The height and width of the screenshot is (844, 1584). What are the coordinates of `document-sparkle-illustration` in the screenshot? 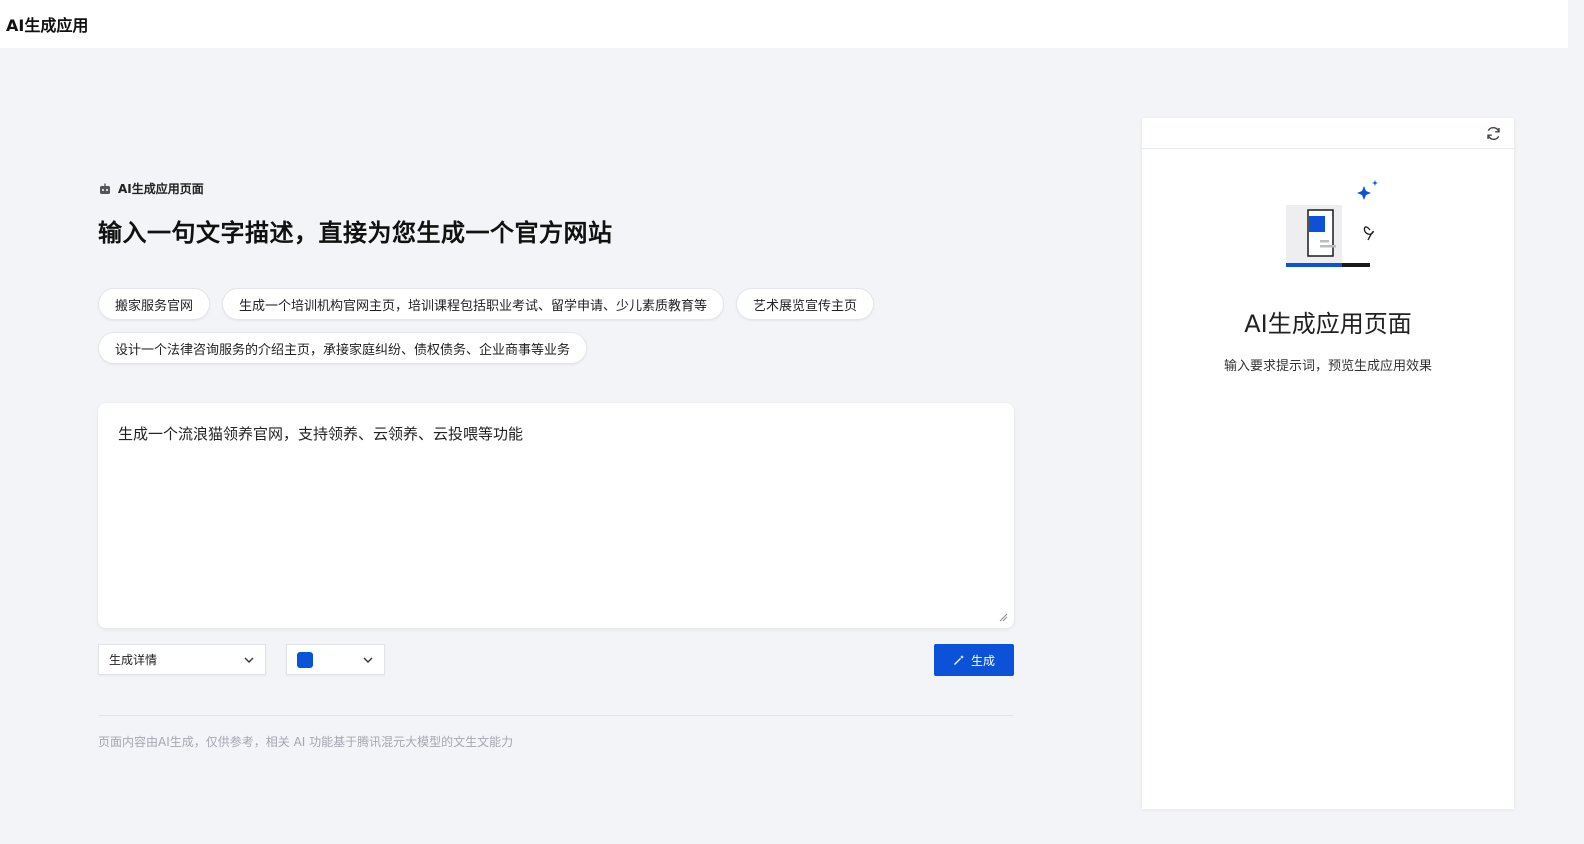 It's located at (1332, 223).